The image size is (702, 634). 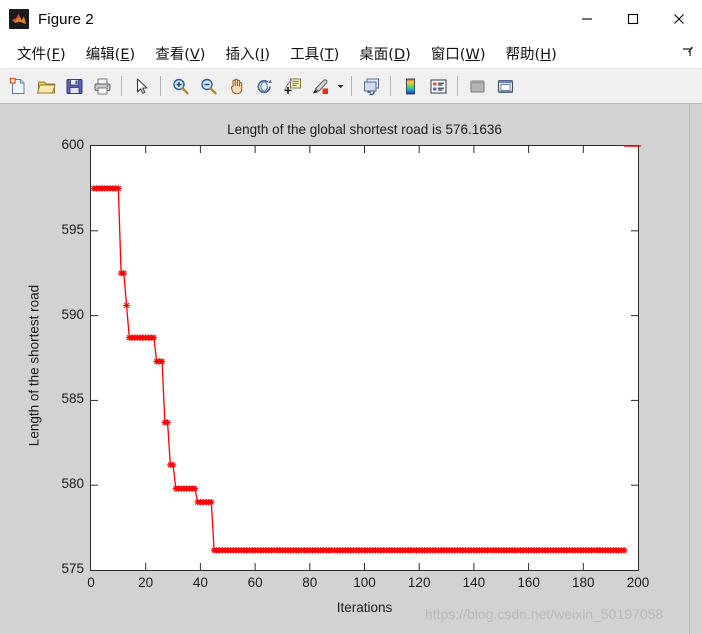 I want to click on chevron-down-icon, so click(x=340, y=86).